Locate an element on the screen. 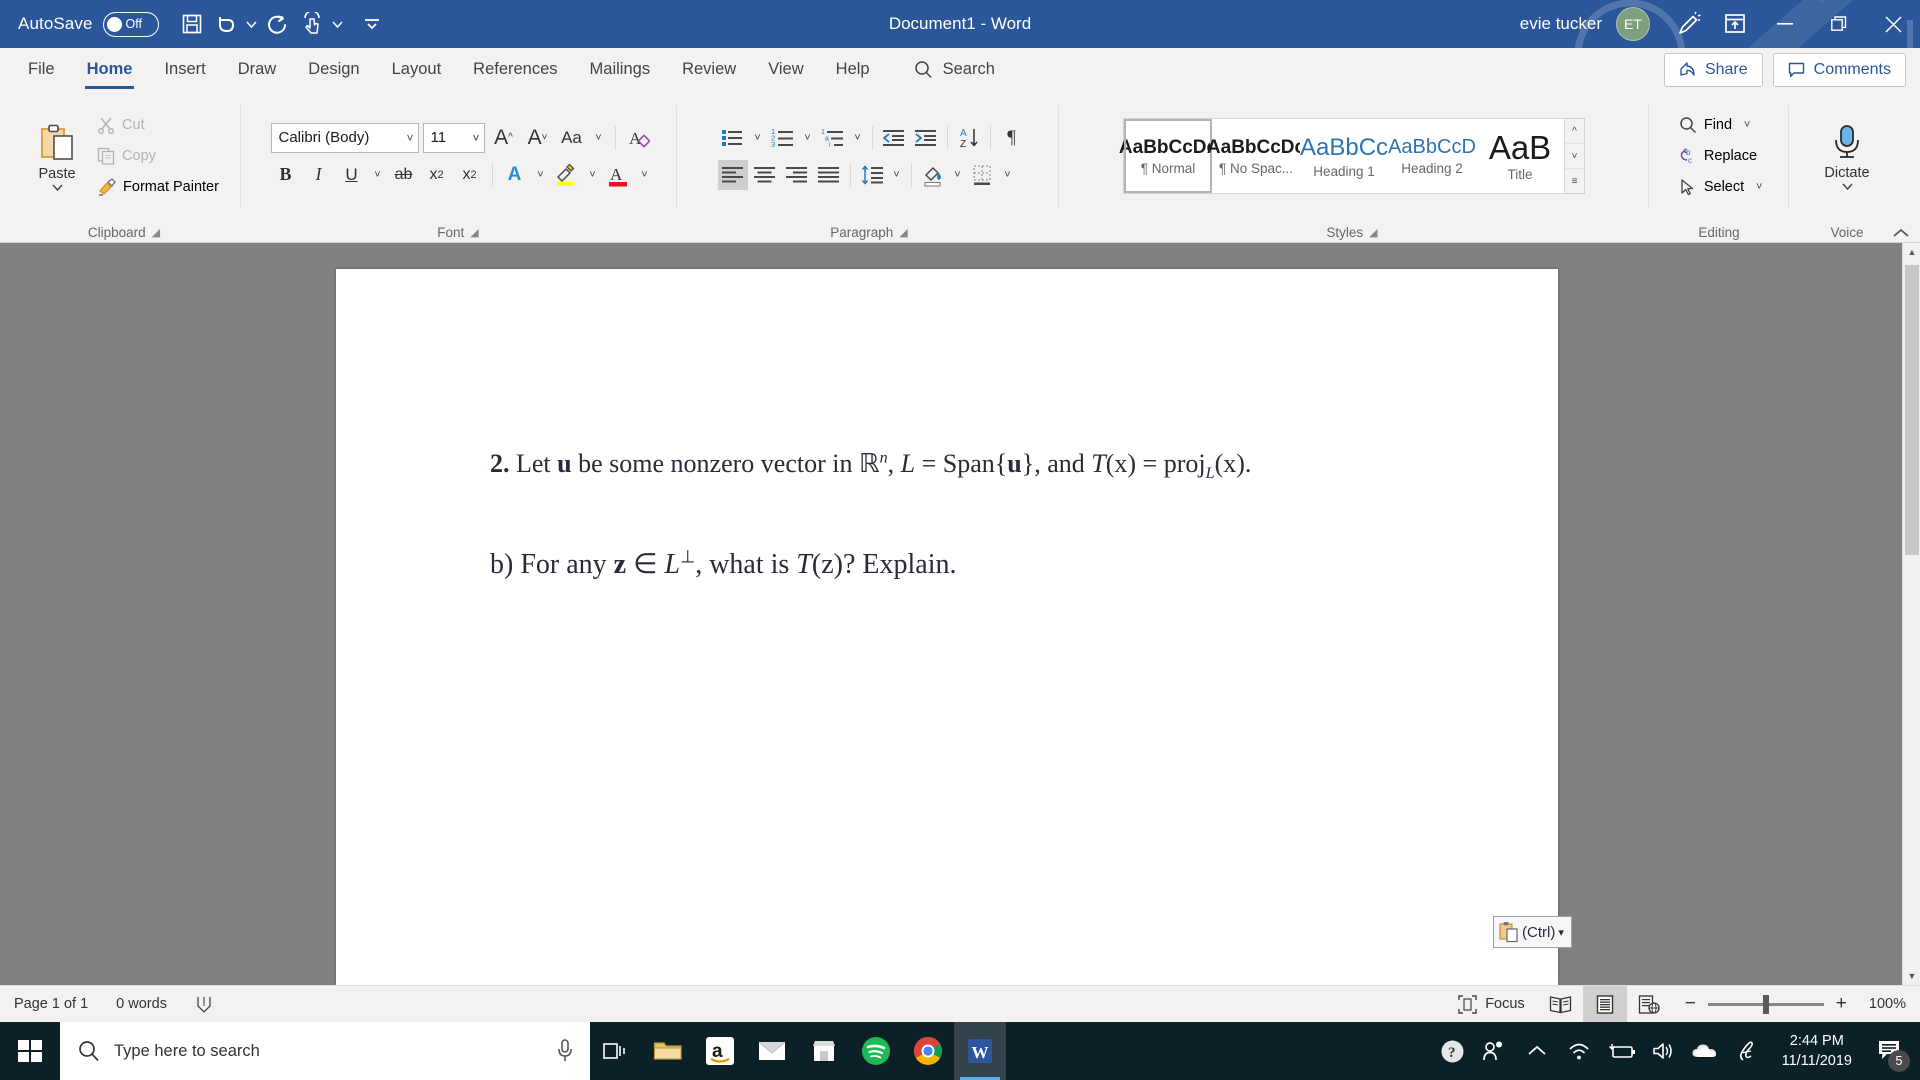  styles-more-button: ≡ is located at coordinates (1574, 181).